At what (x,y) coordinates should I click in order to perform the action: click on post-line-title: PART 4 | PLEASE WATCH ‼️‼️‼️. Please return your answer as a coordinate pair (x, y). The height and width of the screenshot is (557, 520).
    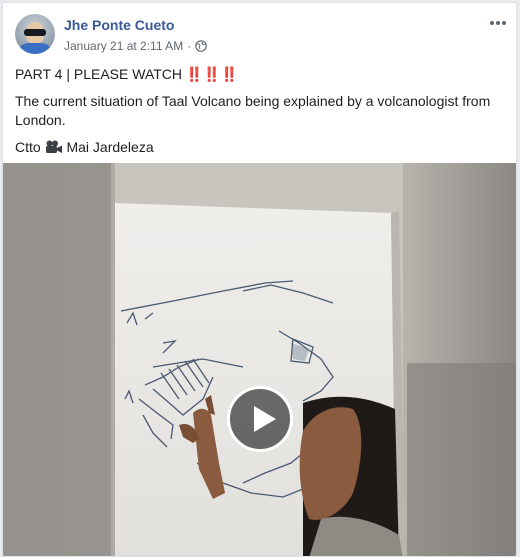
    Looking at the image, I should click on (260, 74).